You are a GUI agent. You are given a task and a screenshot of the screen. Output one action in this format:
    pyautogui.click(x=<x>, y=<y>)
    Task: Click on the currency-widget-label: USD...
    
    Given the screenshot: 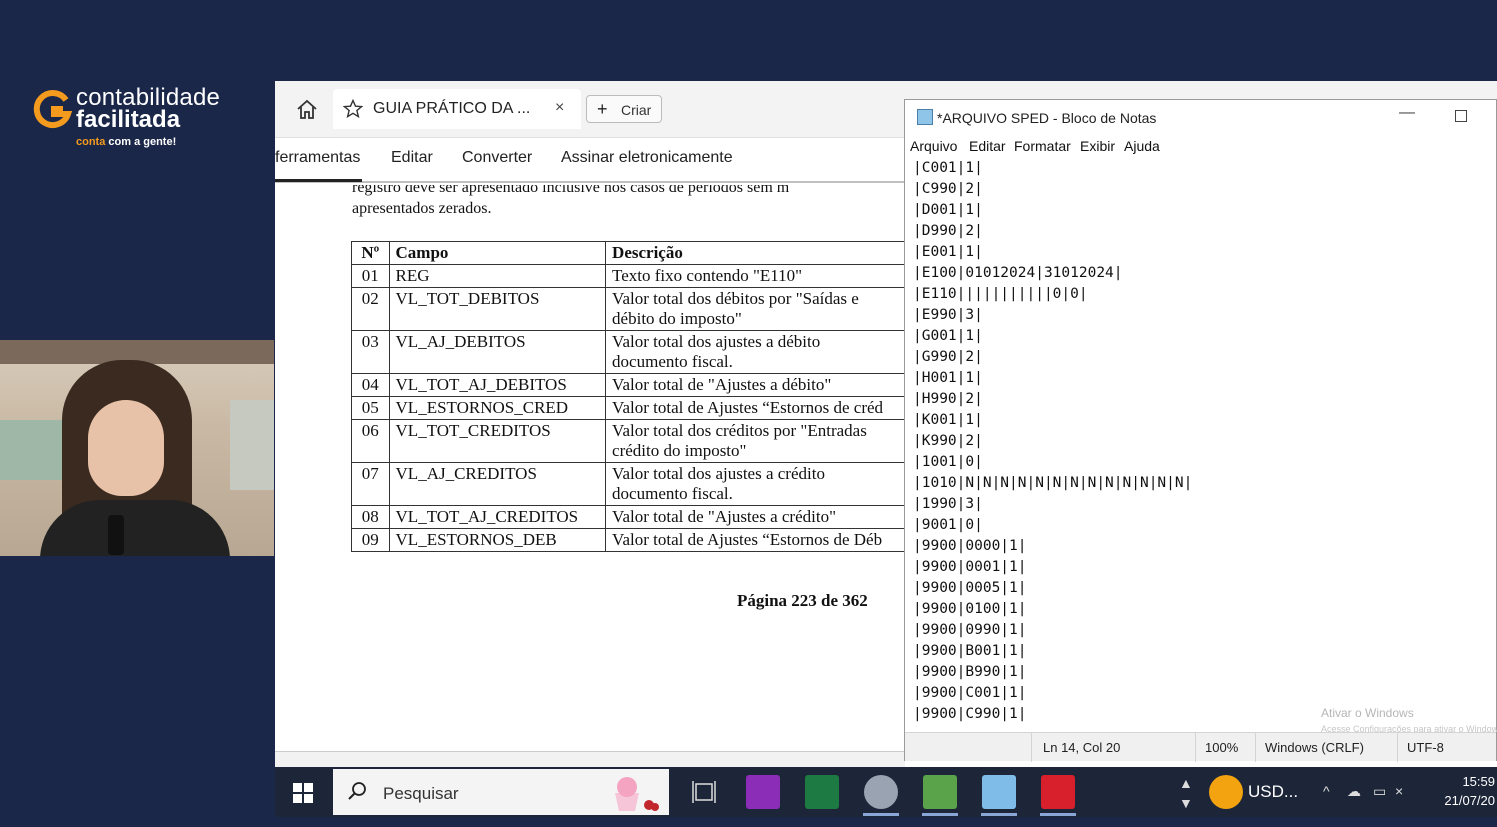 What is the action you would take?
    pyautogui.click(x=1273, y=792)
    